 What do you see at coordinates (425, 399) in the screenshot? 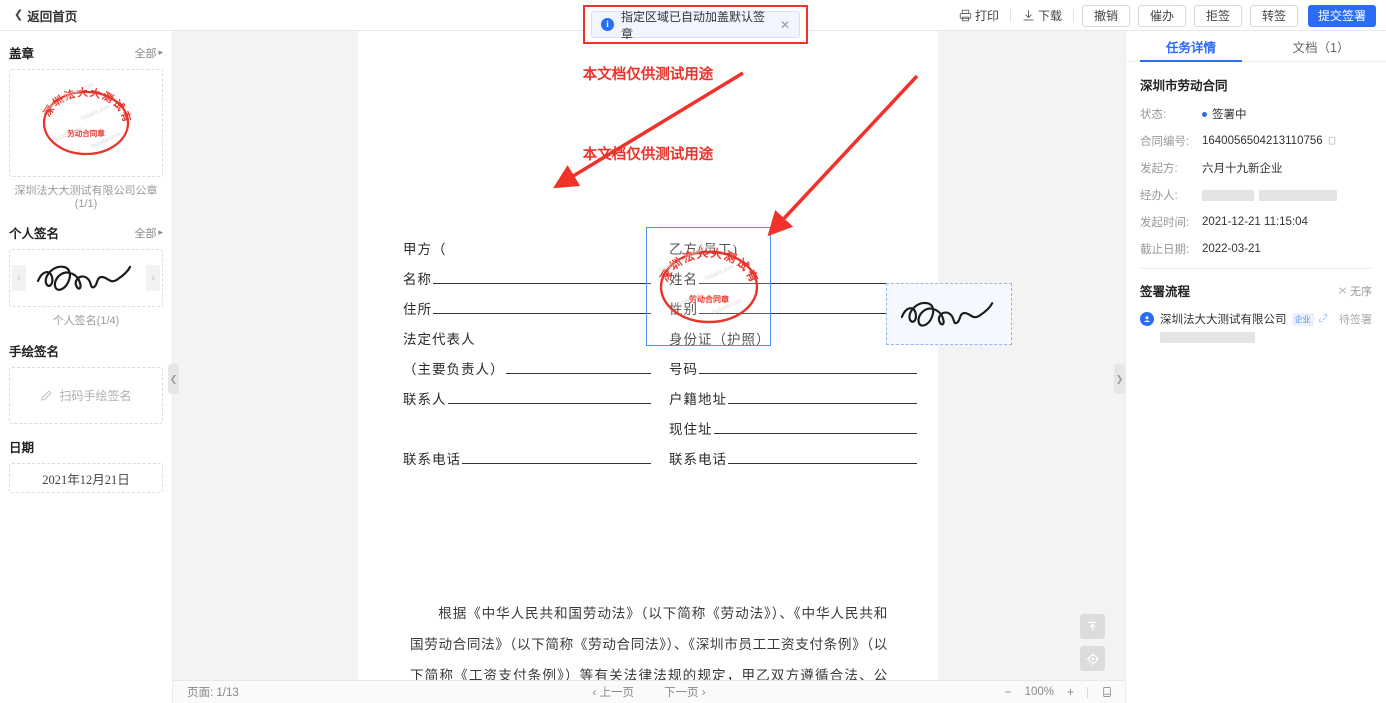
I see `field-label: 联系人` at bounding box center [425, 399].